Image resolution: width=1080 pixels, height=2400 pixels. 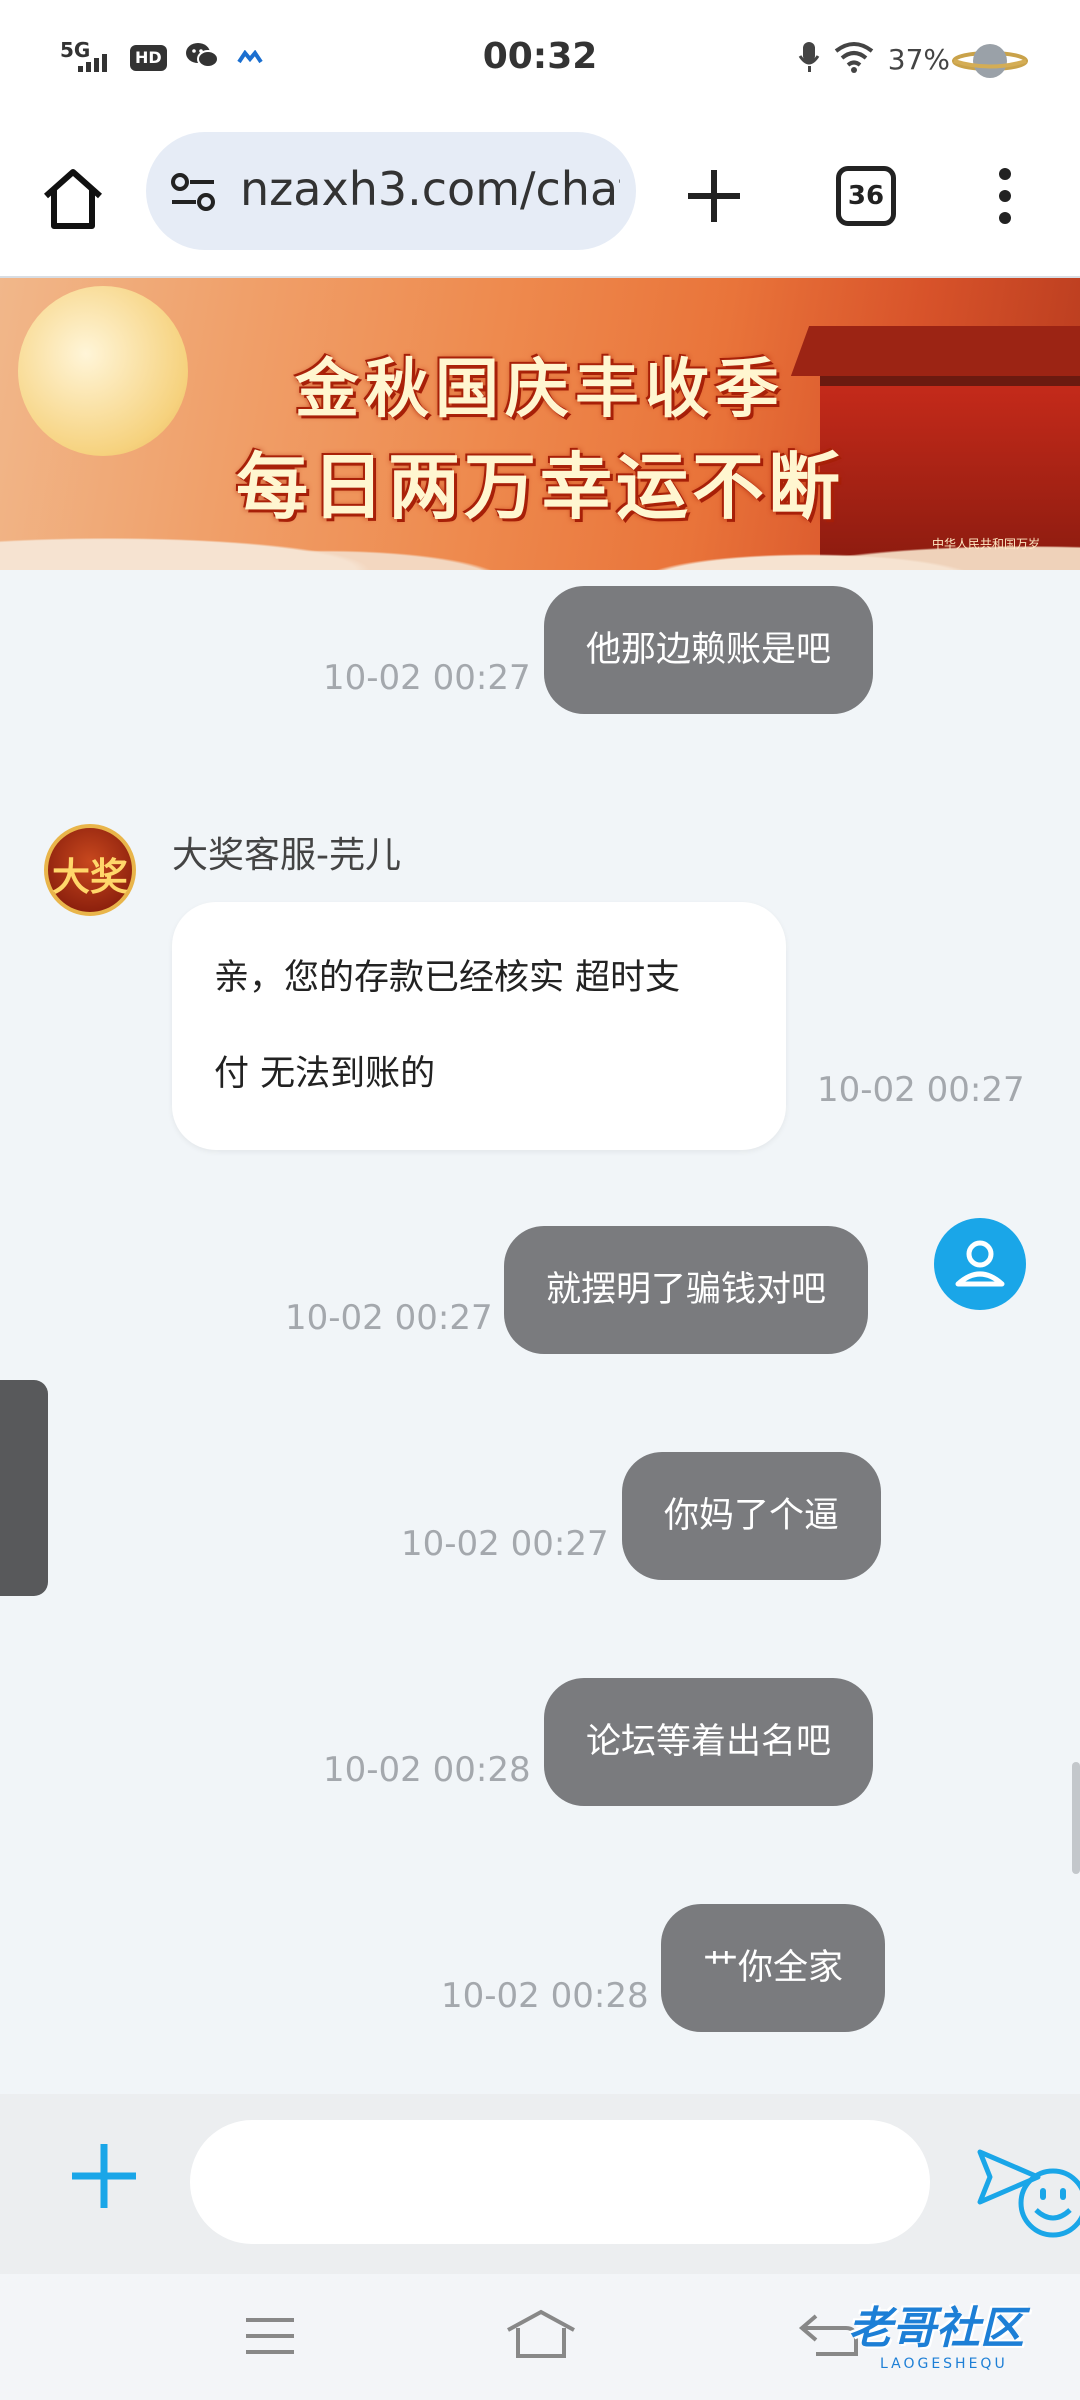 What do you see at coordinates (1005, 196) in the screenshot?
I see `more-vert-icon` at bounding box center [1005, 196].